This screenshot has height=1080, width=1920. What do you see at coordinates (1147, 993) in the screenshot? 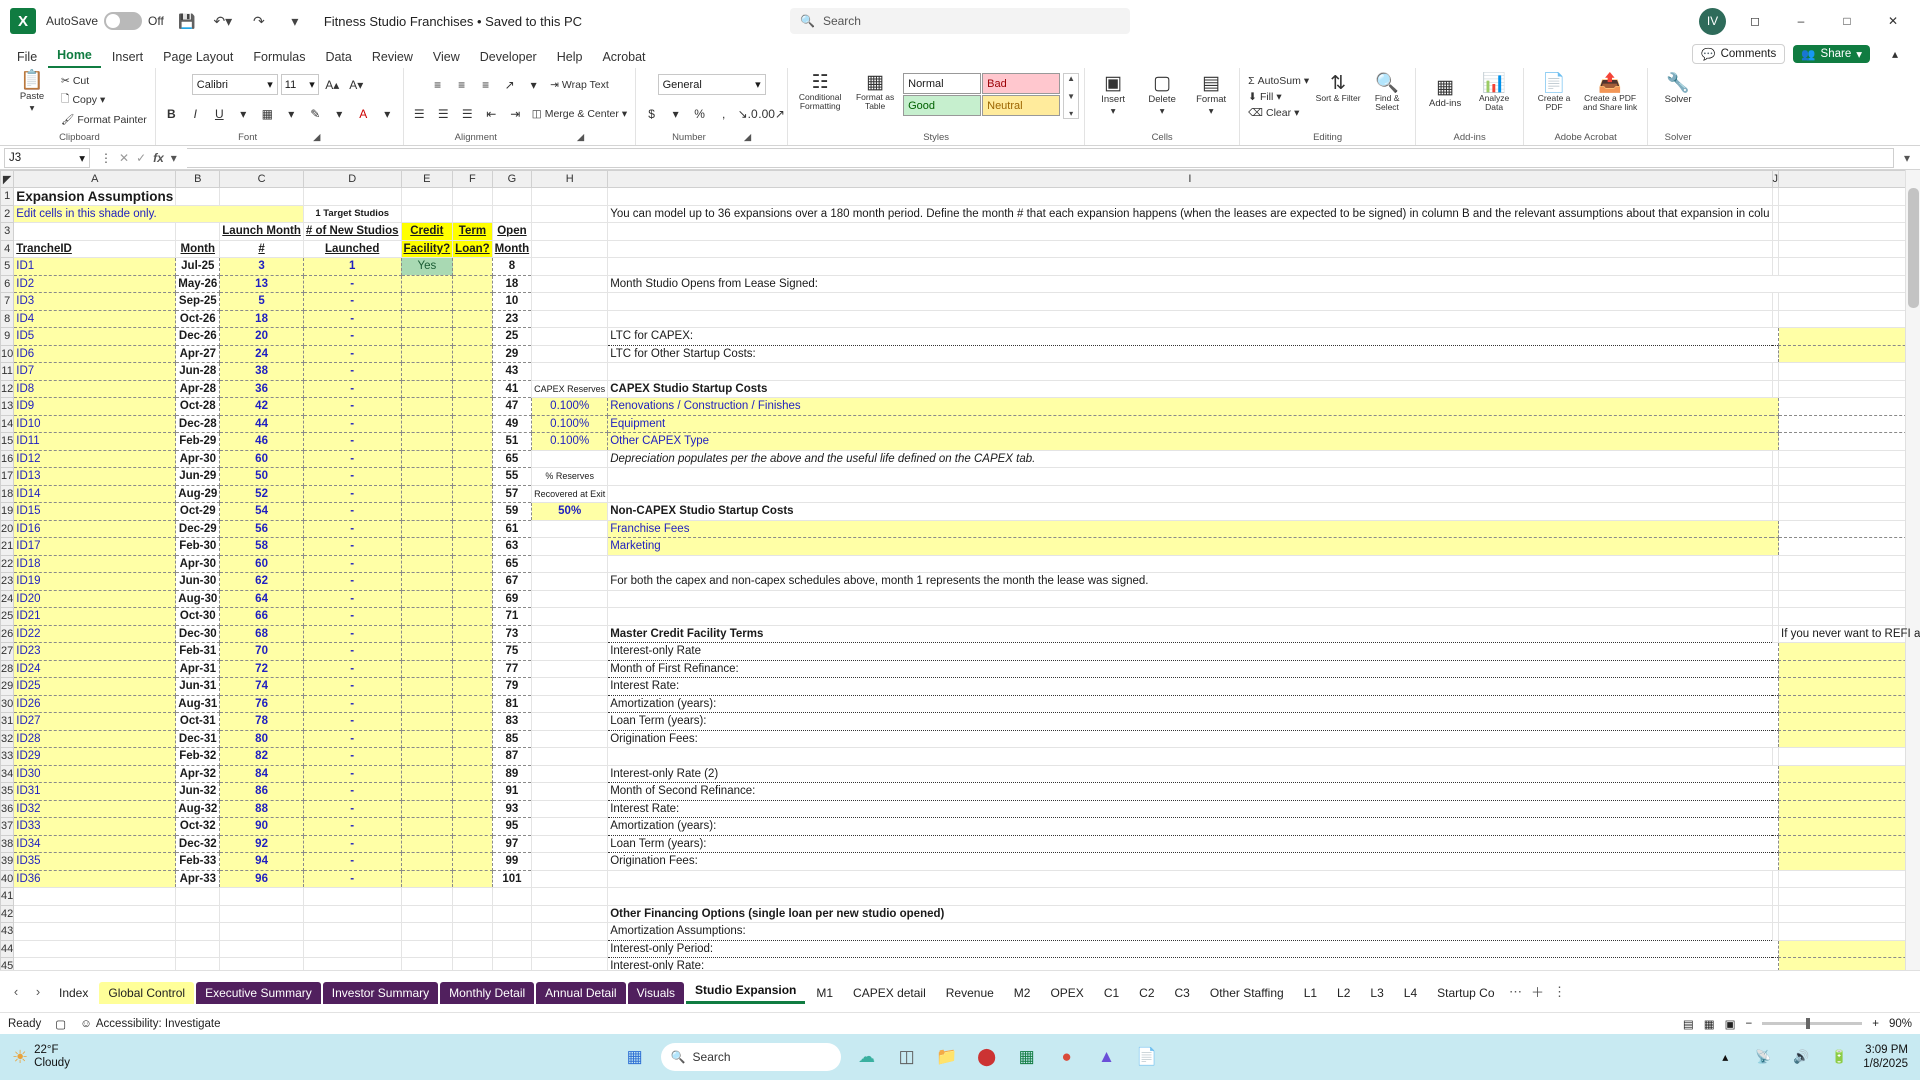
I see `sheet-tab-c2: C2` at bounding box center [1147, 993].